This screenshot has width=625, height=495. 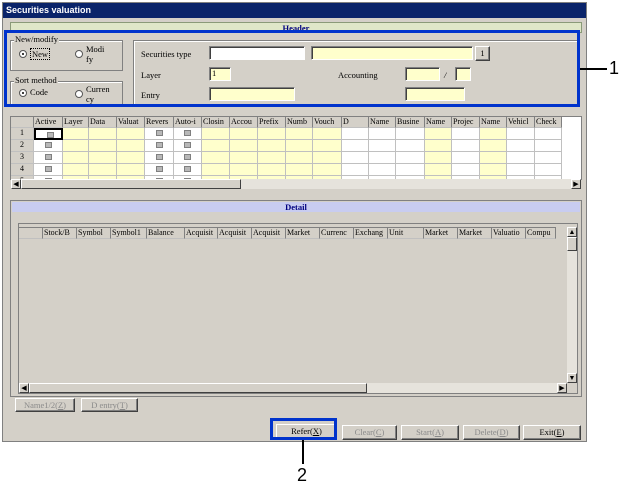 What do you see at coordinates (166, 233) in the screenshot?
I see `column-header: Balance` at bounding box center [166, 233].